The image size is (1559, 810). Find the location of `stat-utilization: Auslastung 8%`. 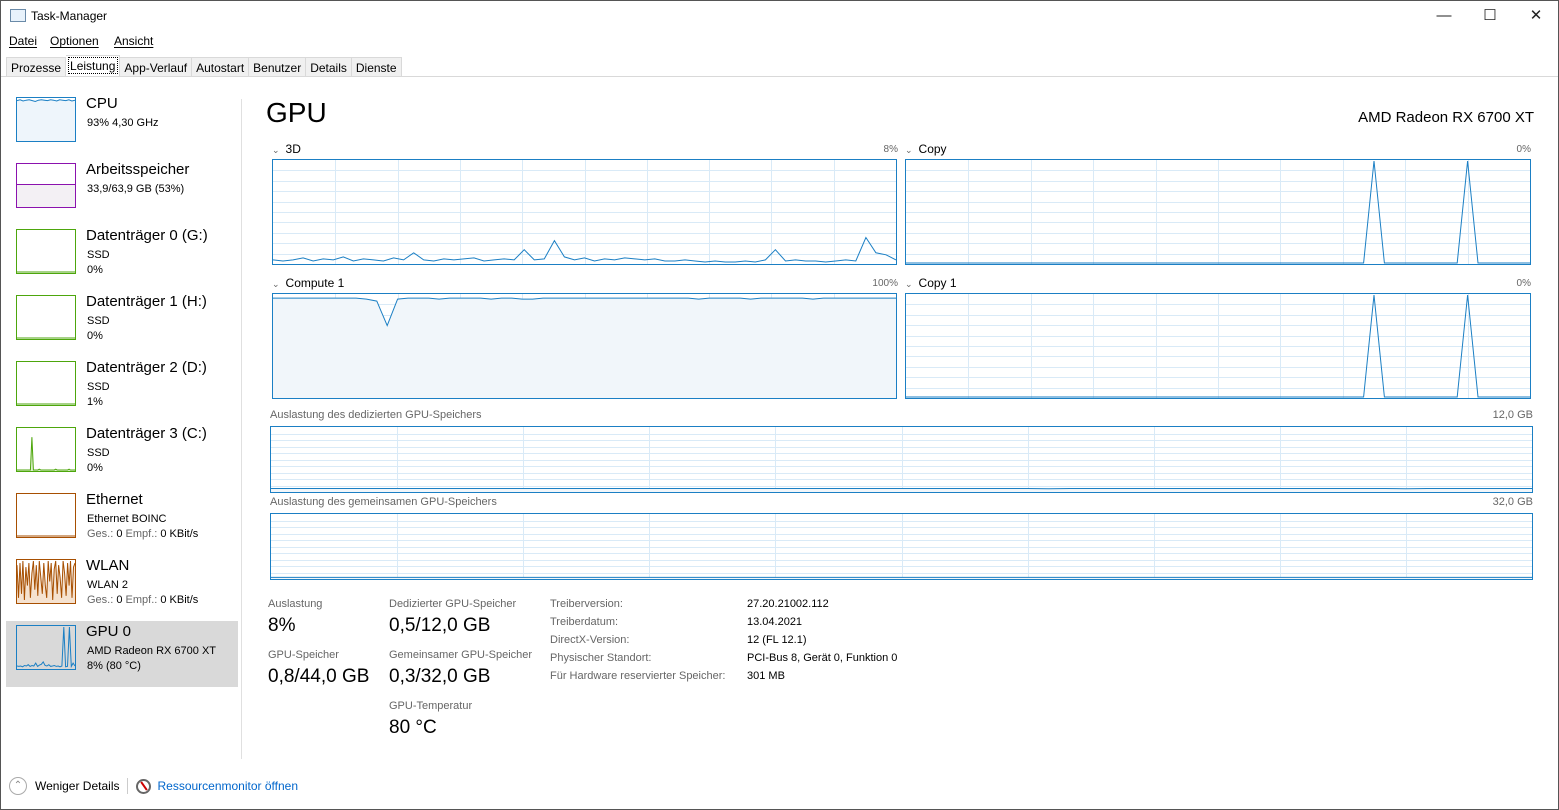

stat-utilization: Auslastung 8% is located at coordinates (295, 617).